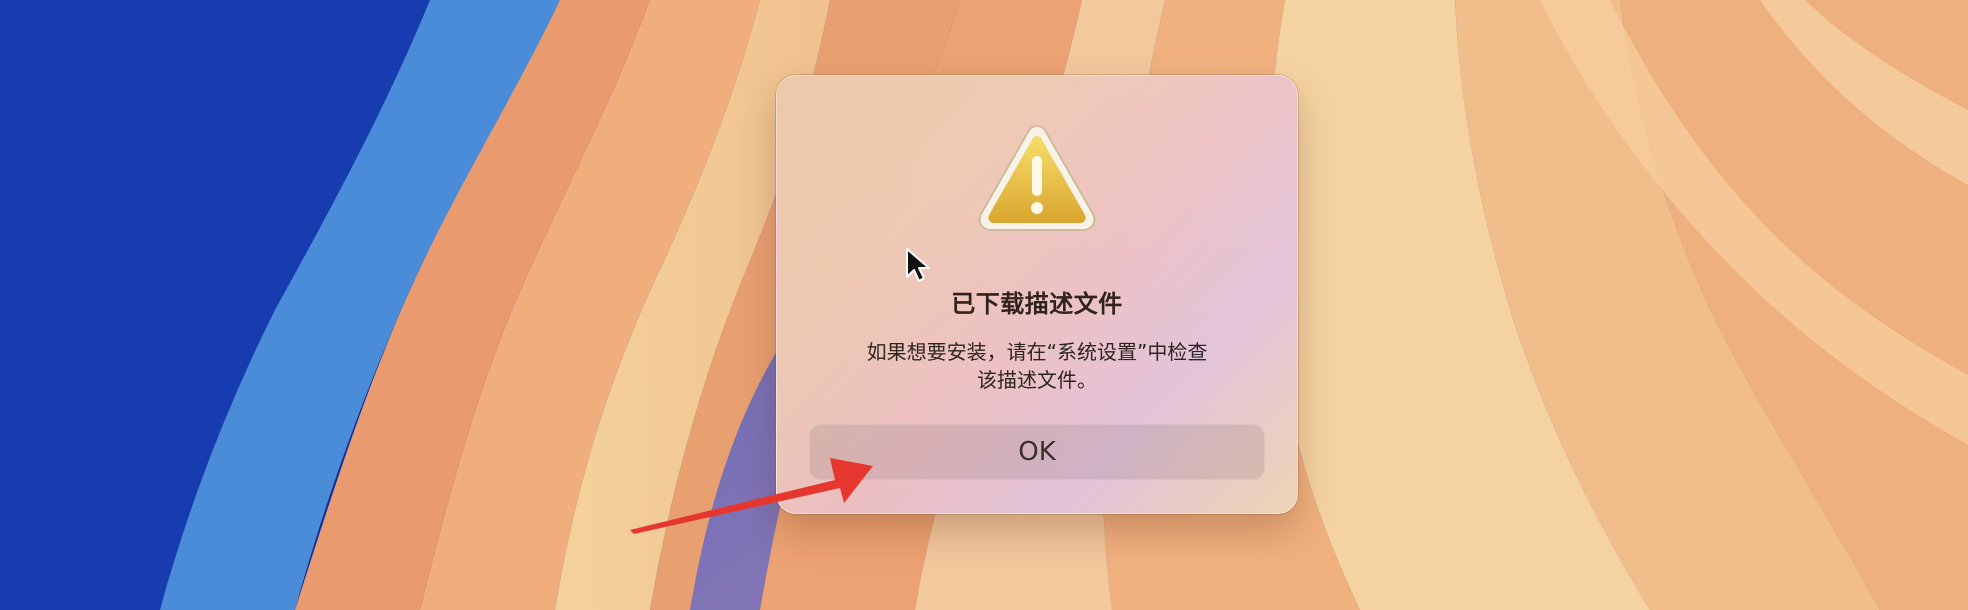 Image resolution: width=1968 pixels, height=610 pixels. Describe the element at coordinates (1037, 366) in the screenshot. I see `dialog-message: 如果想要安装，请在“系统设置”中检查 该描述文件。` at that location.